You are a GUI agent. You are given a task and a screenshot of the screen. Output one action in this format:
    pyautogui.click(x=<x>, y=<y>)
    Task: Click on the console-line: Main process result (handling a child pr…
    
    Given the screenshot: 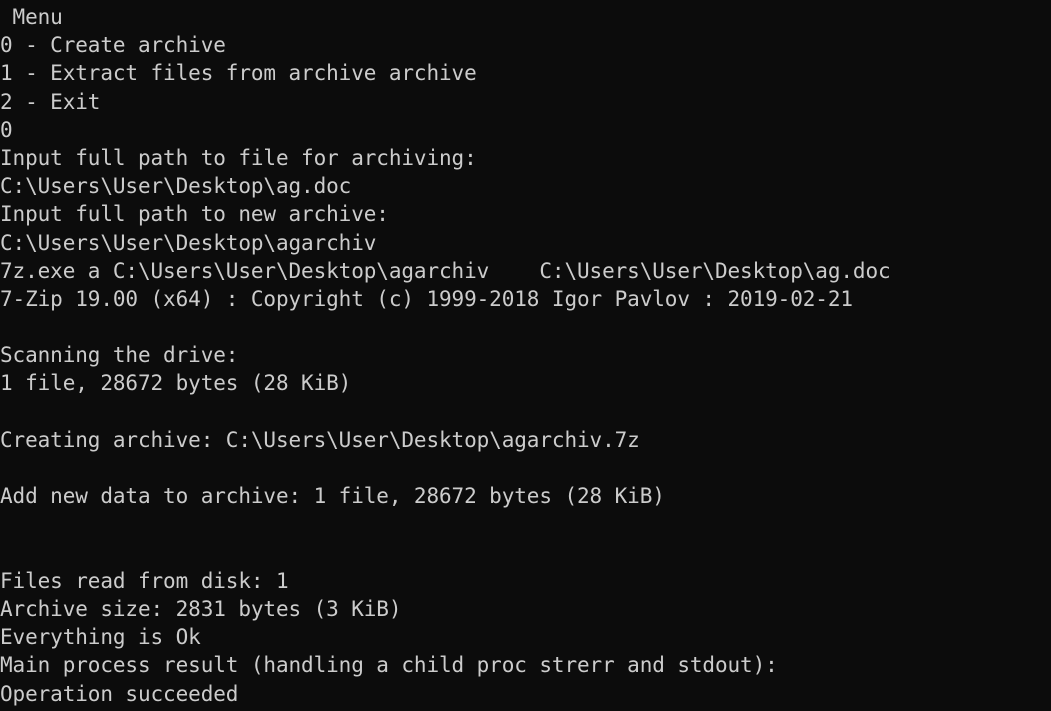 What is the action you would take?
    pyautogui.click(x=389, y=665)
    